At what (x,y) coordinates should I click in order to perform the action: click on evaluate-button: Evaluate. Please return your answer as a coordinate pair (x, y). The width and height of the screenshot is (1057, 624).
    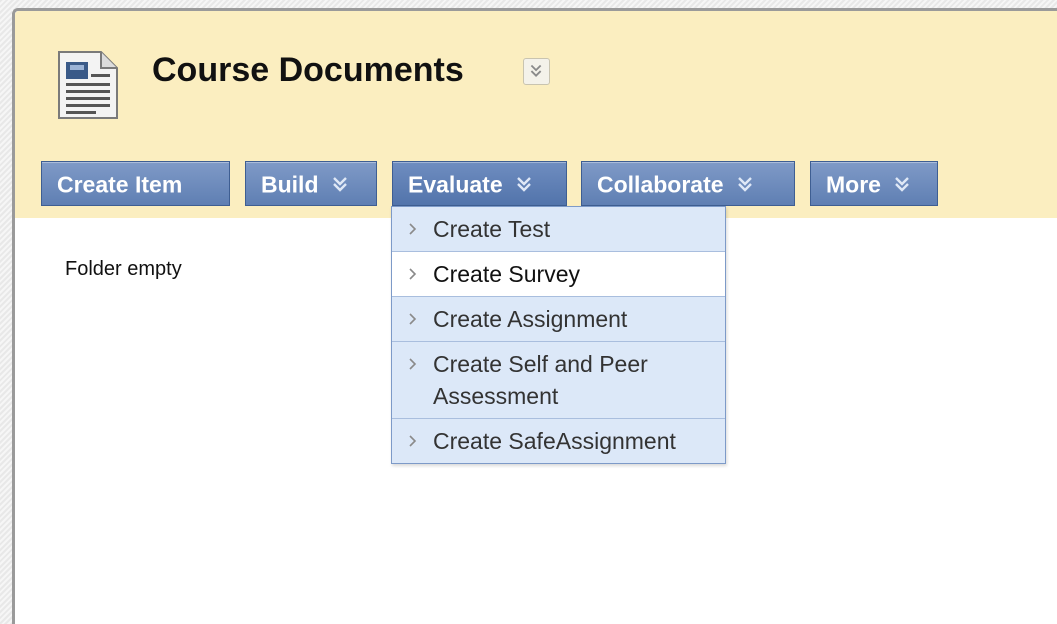
    Looking at the image, I should click on (479, 183).